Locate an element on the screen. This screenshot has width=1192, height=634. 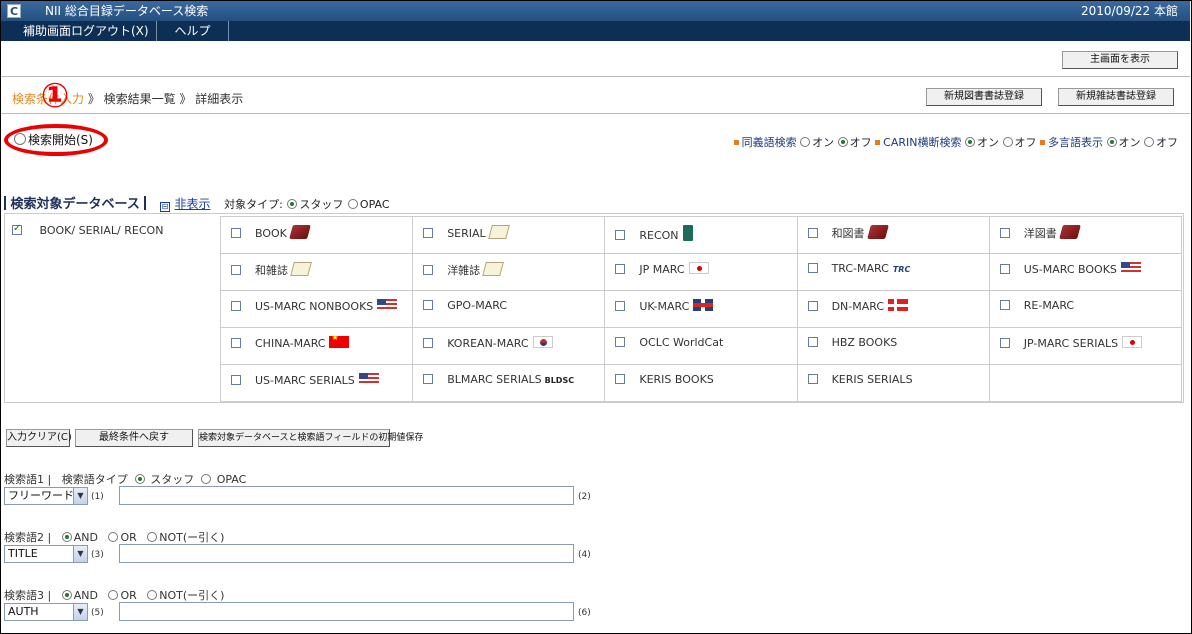
db-cell: HBZ BOOKS is located at coordinates (893, 346).